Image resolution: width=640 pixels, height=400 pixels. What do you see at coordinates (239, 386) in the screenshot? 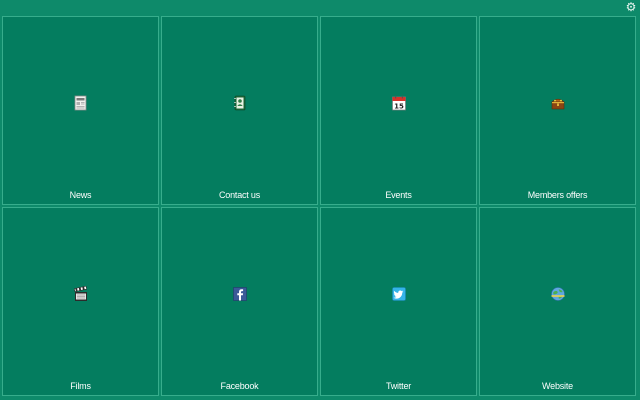
I see `tile-label: Facebook` at bounding box center [239, 386].